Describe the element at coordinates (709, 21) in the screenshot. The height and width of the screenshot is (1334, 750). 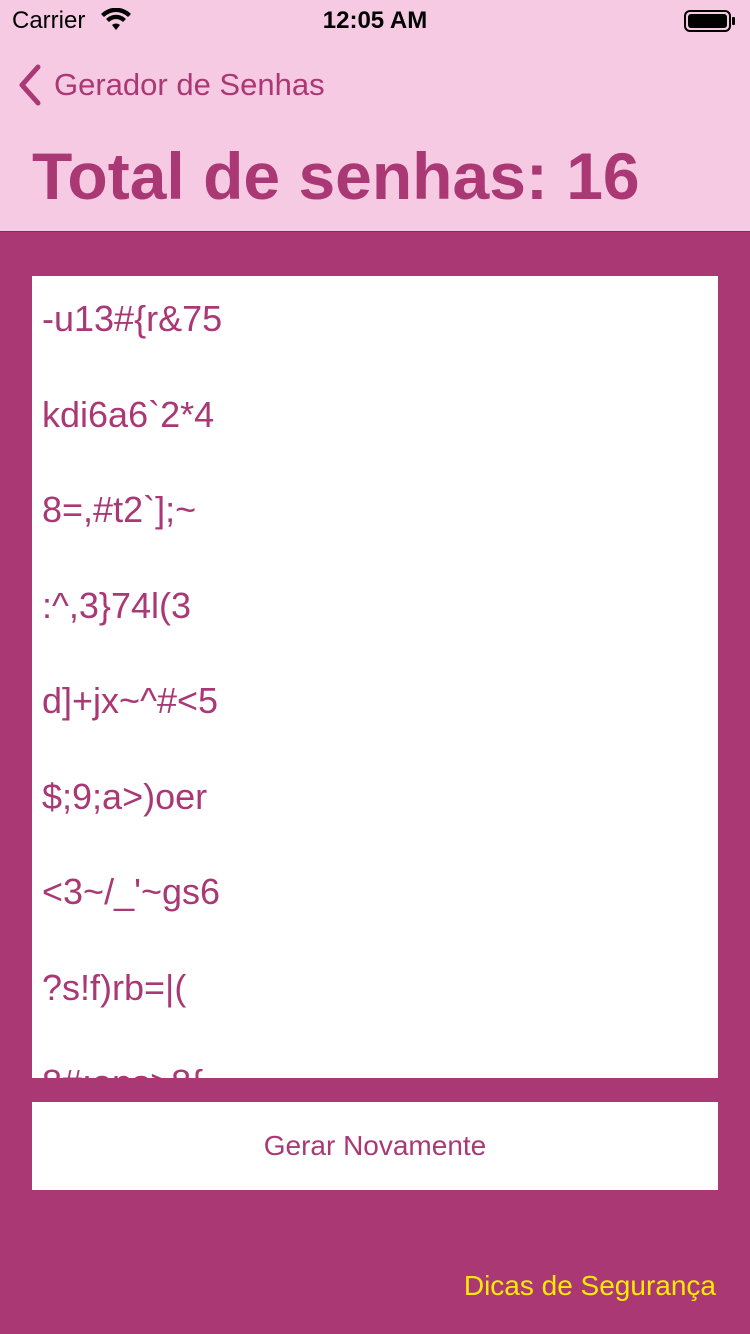
I see `battery-icon` at that location.